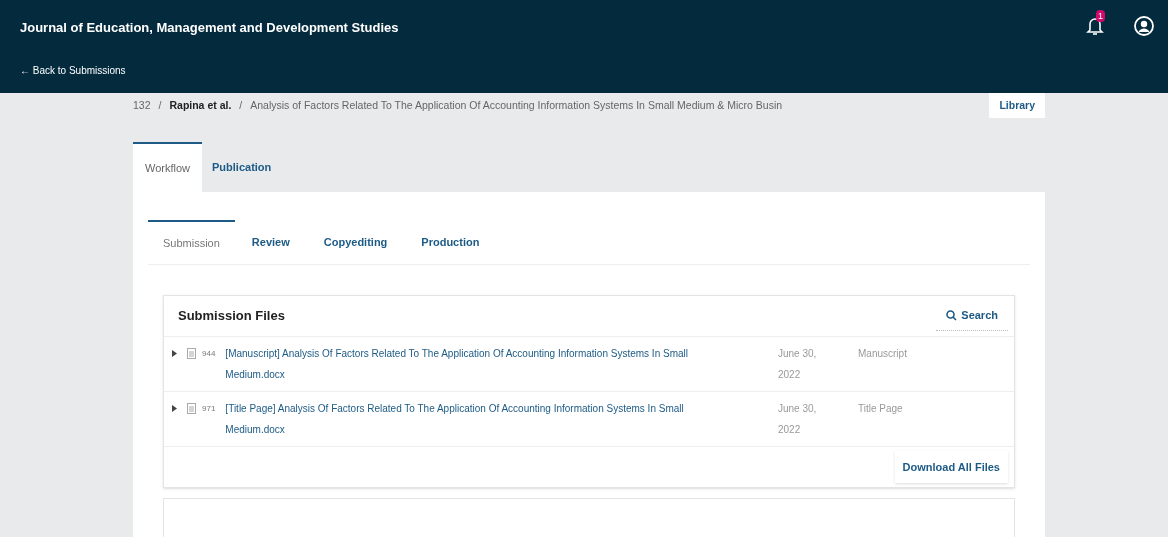 The image size is (1168, 537). Describe the element at coordinates (231, 316) in the screenshot. I see `card-title: Submission Files` at that location.